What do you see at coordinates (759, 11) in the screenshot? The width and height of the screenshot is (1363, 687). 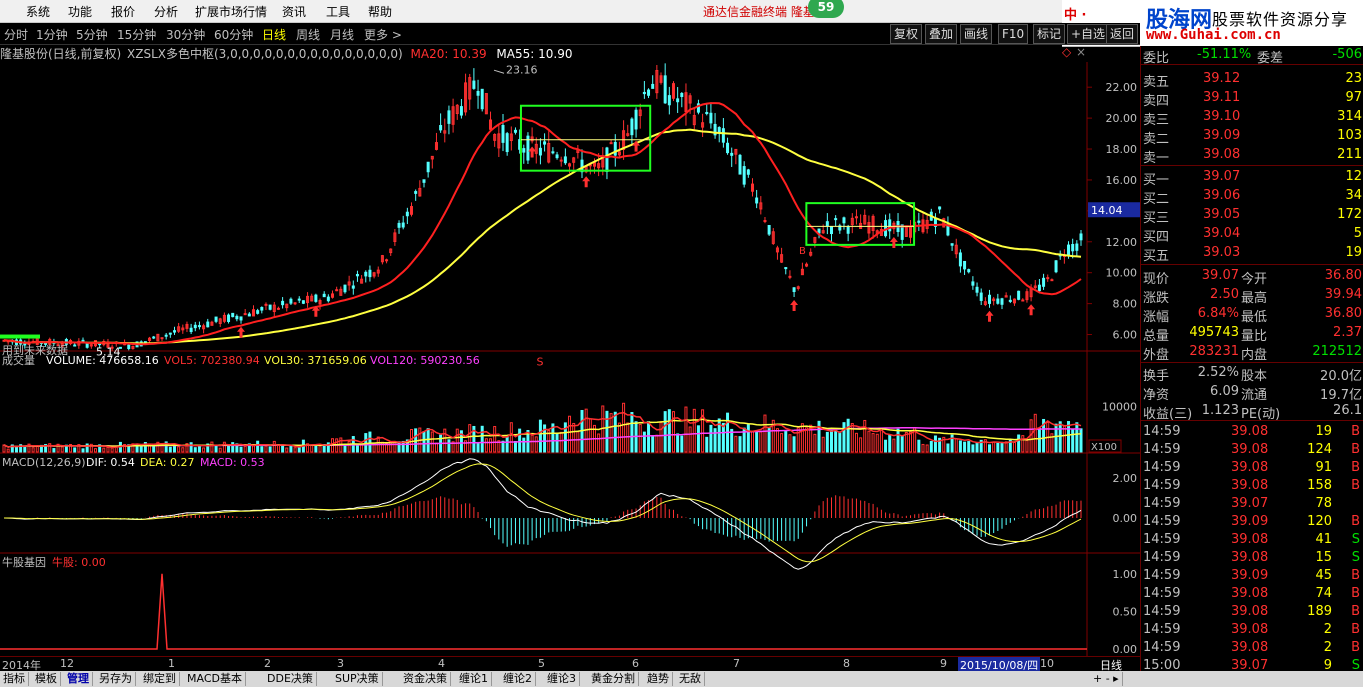 I see `promo-text: 通达信金融终端 隆基` at bounding box center [759, 11].